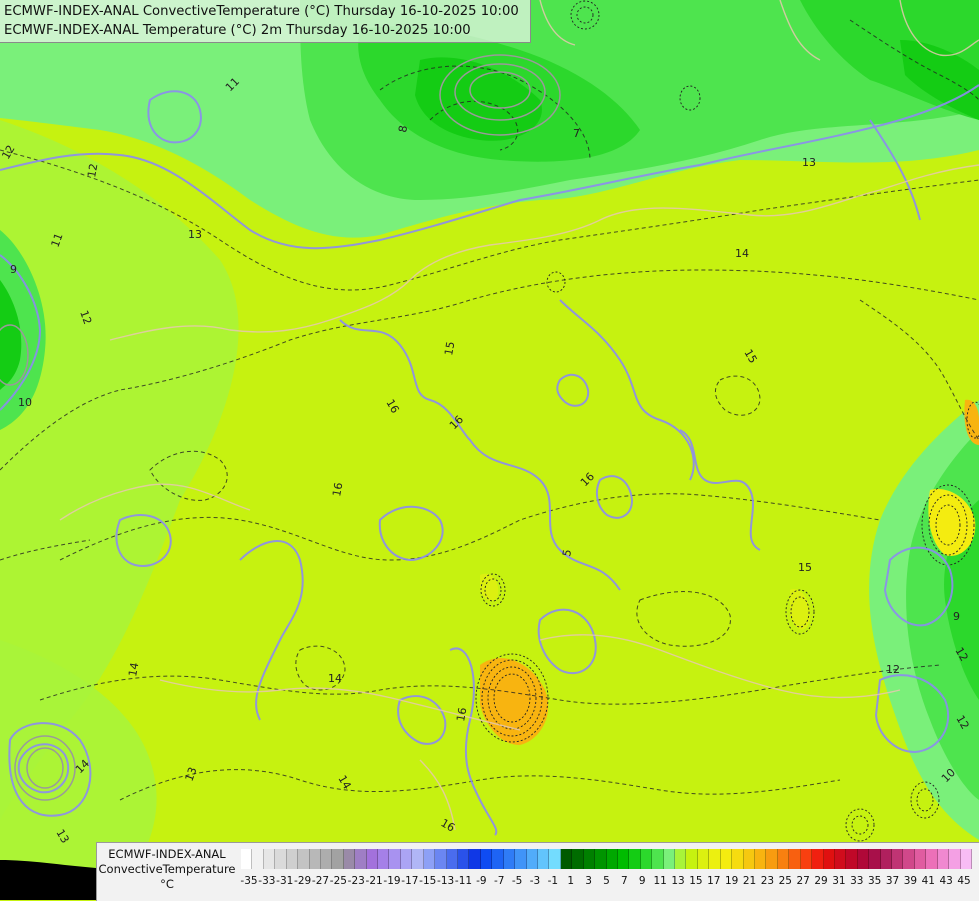 This screenshot has width=979, height=901. I want to click on legend-tick: -11, so click(463, 881).